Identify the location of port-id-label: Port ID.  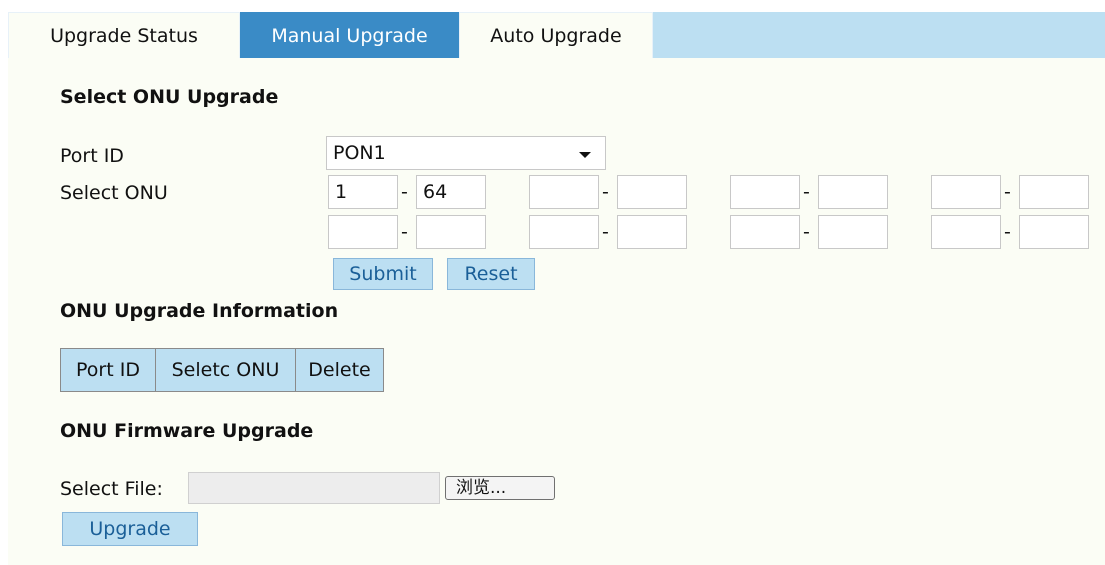
(92, 156).